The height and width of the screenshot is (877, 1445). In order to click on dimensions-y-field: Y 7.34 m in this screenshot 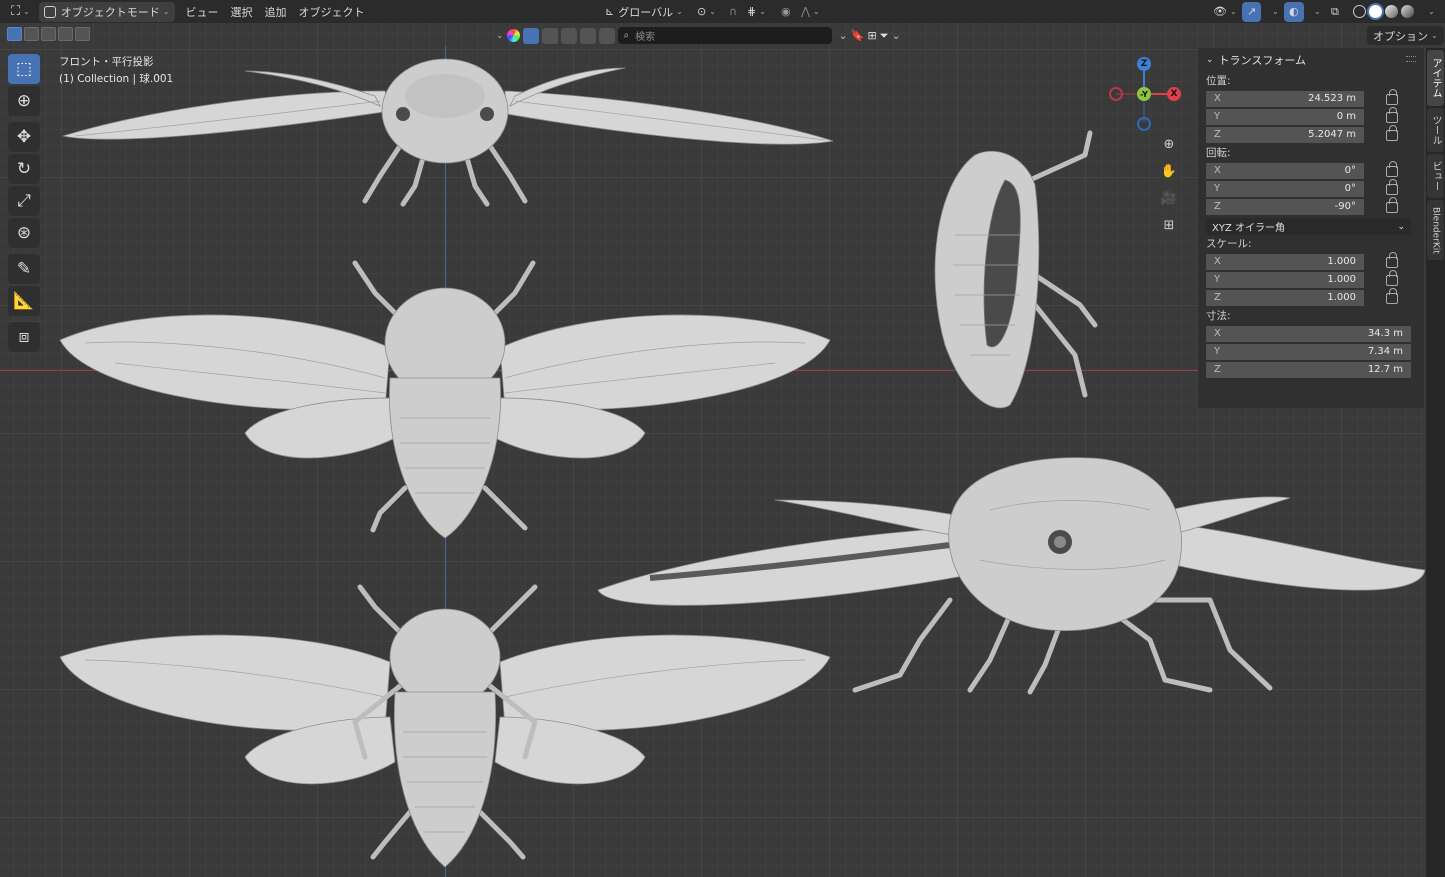, I will do `click(1308, 352)`.